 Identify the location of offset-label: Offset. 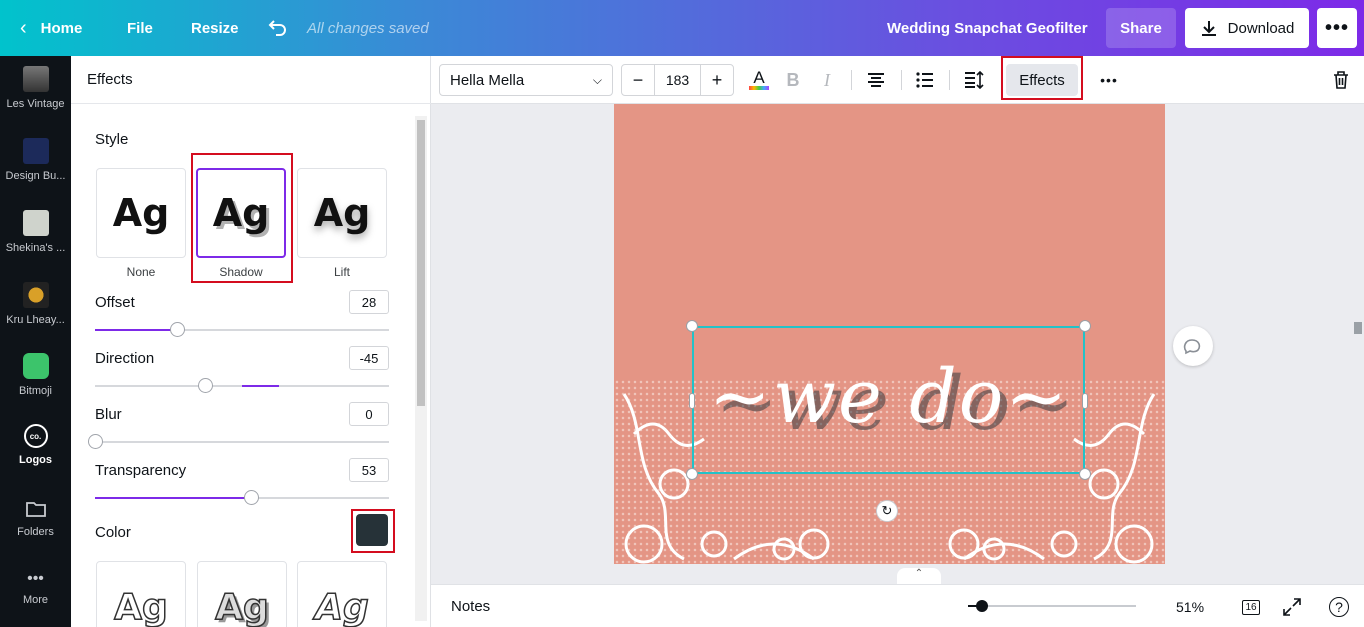
(115, 302).